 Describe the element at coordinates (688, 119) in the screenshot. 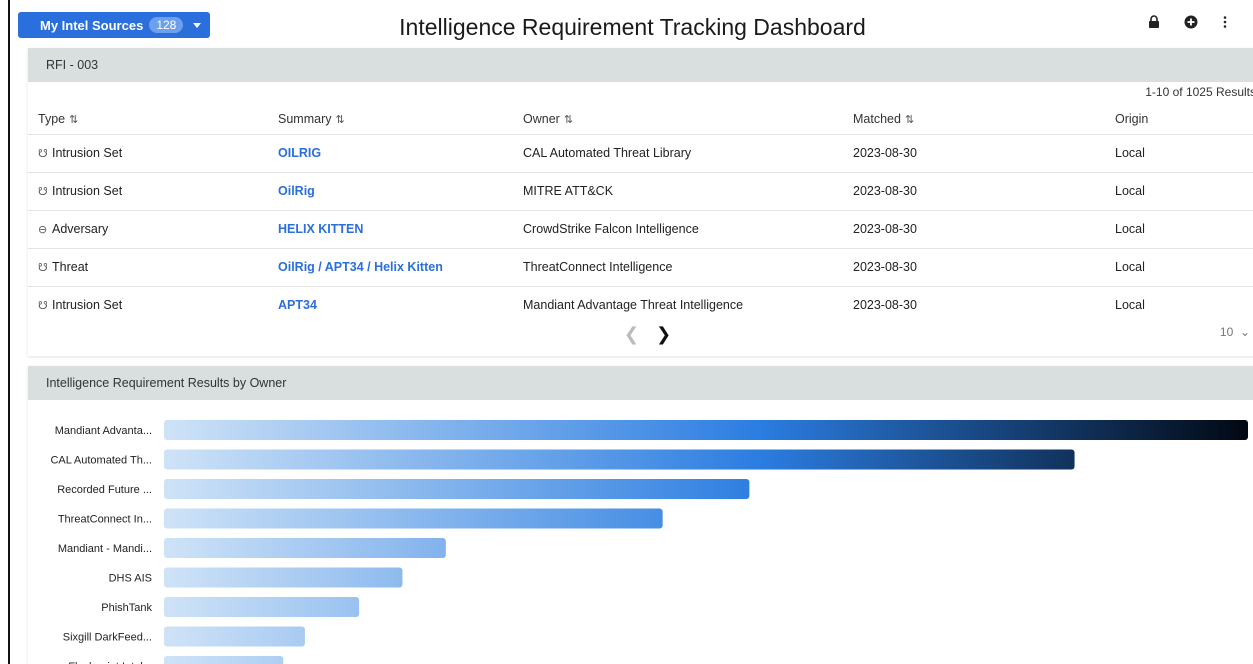

I see `column-header-owner: Owner ⇅` at that location.